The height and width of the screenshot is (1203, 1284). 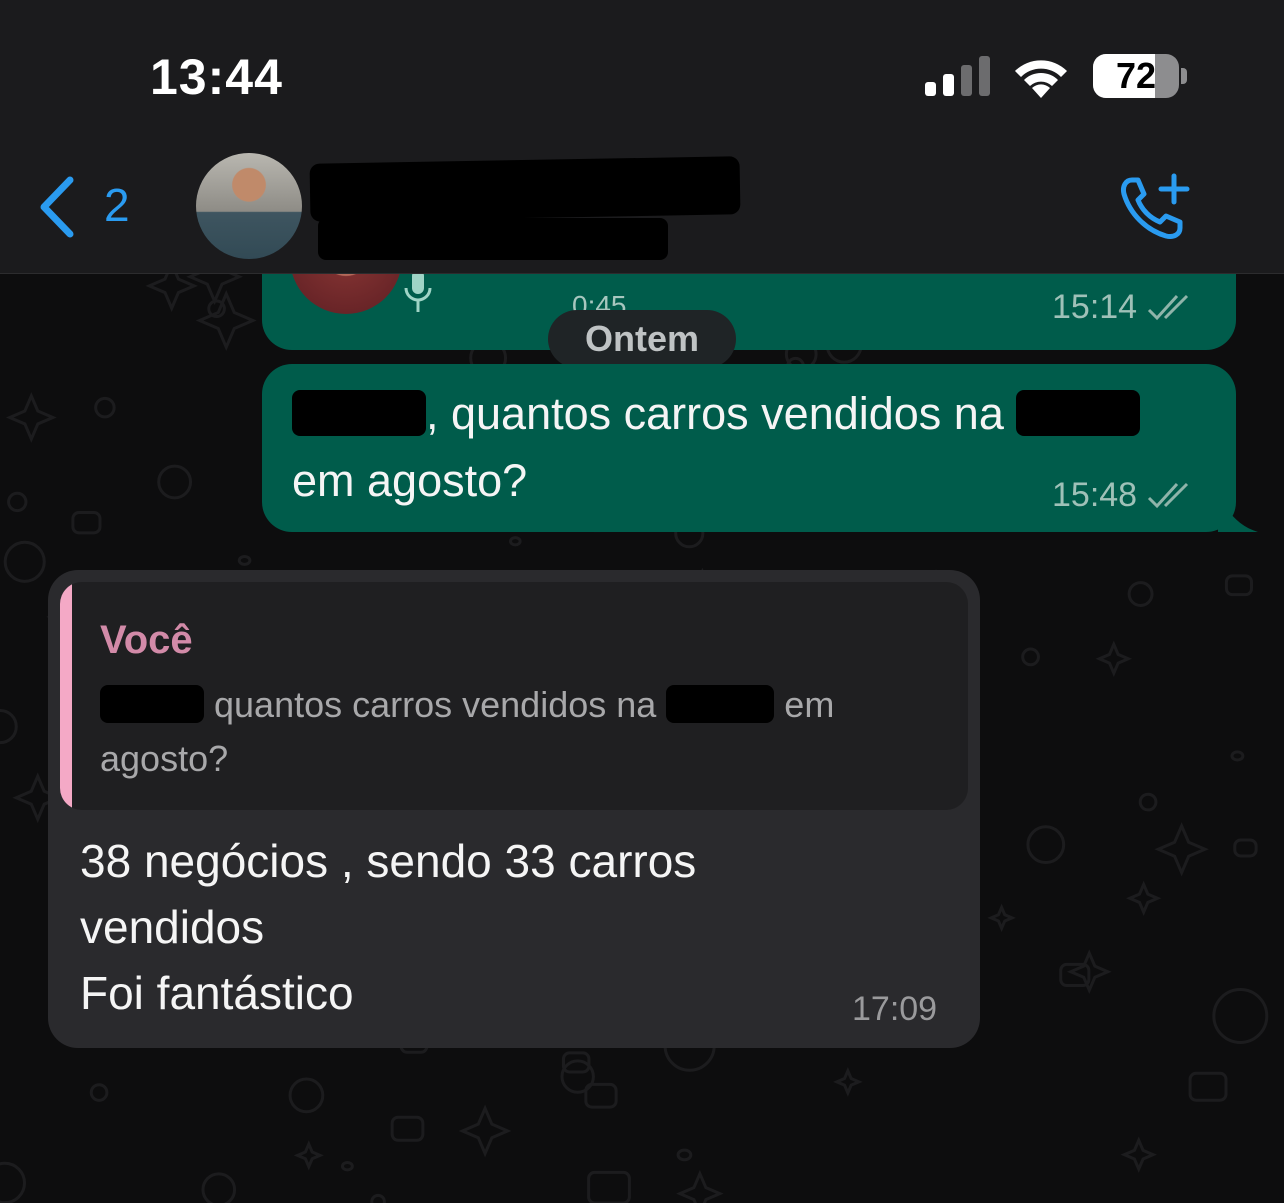 I want to click on message-text-line-1: , quantos carros vendidos na, so click(x=716, y=413).